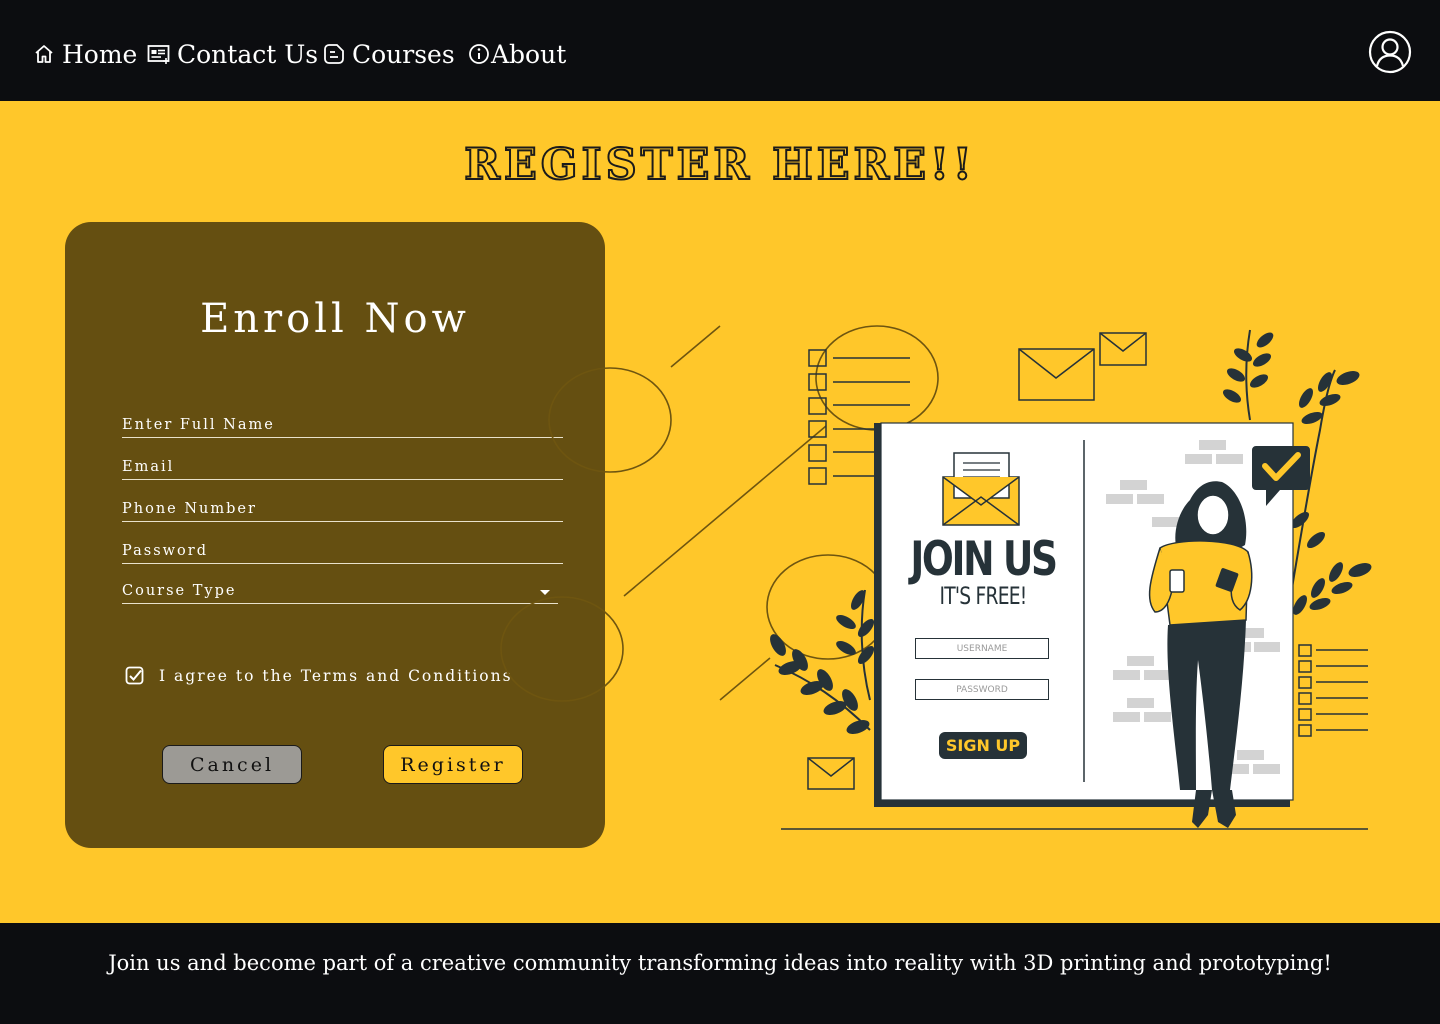 The width and height of the screenshot is (1440, 1024). I want to click on illustration-password-field: PASSWORD, so click(982, 689).